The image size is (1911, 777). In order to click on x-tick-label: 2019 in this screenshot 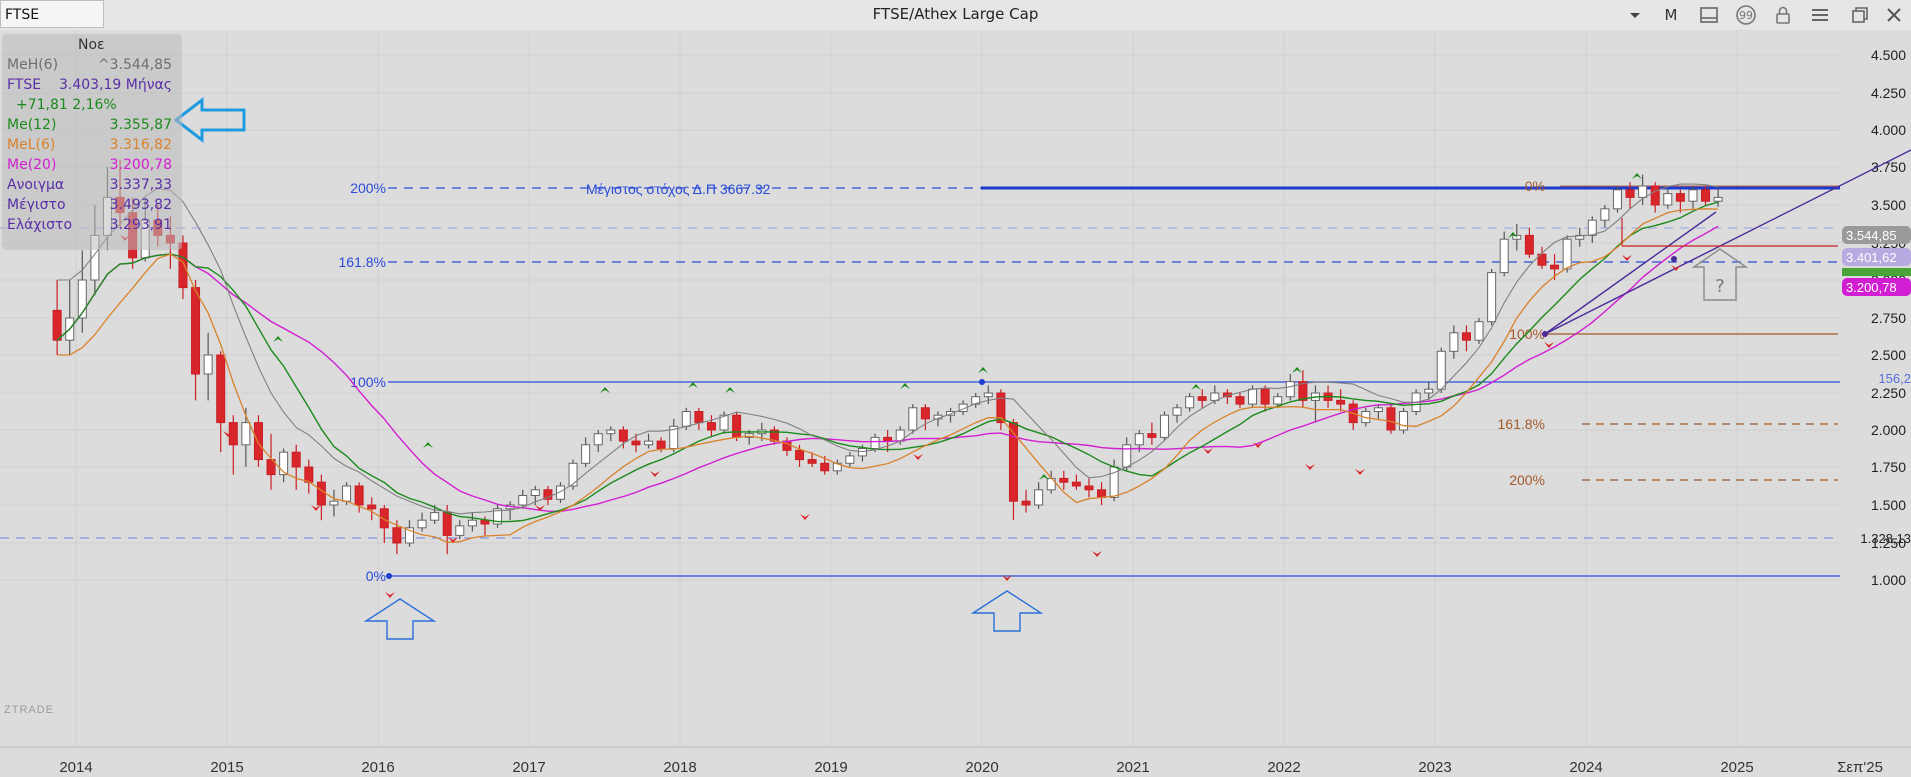, I will do `click(830, 767)`.